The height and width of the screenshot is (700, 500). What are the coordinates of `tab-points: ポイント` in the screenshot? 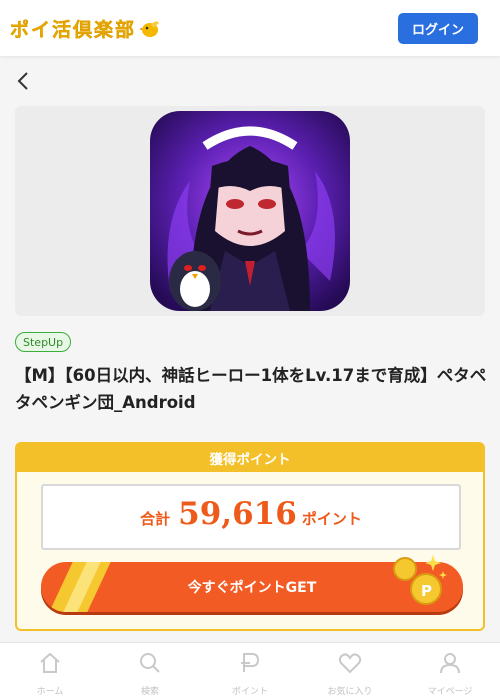 It's located at (250, 671).